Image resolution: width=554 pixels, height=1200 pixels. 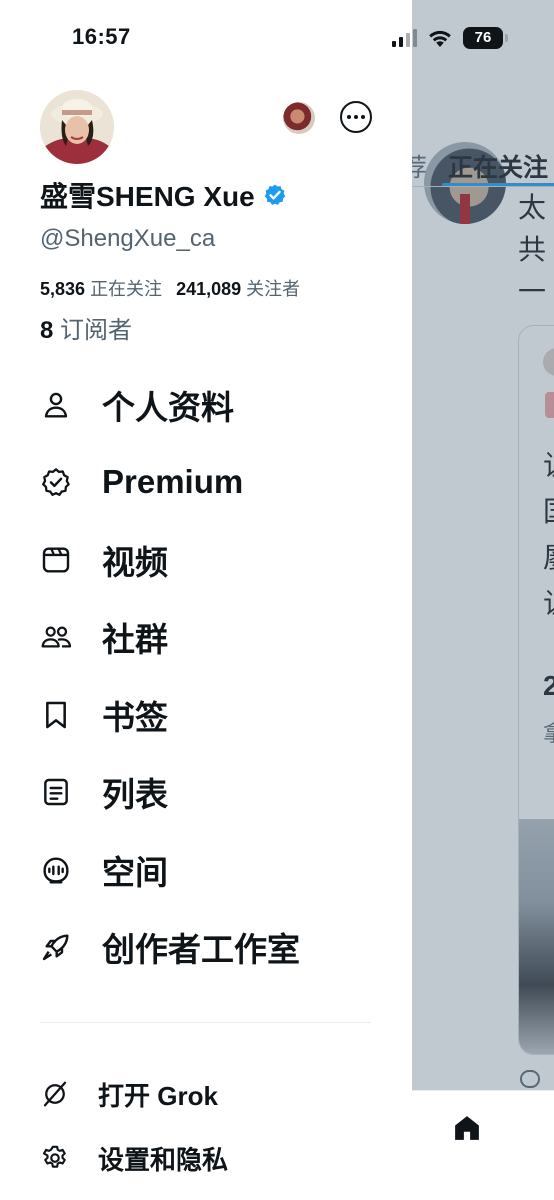 What do you see at coordinates (56, 405) in the screenshot?
I see `person-icon` at bounding box center [56, 405].